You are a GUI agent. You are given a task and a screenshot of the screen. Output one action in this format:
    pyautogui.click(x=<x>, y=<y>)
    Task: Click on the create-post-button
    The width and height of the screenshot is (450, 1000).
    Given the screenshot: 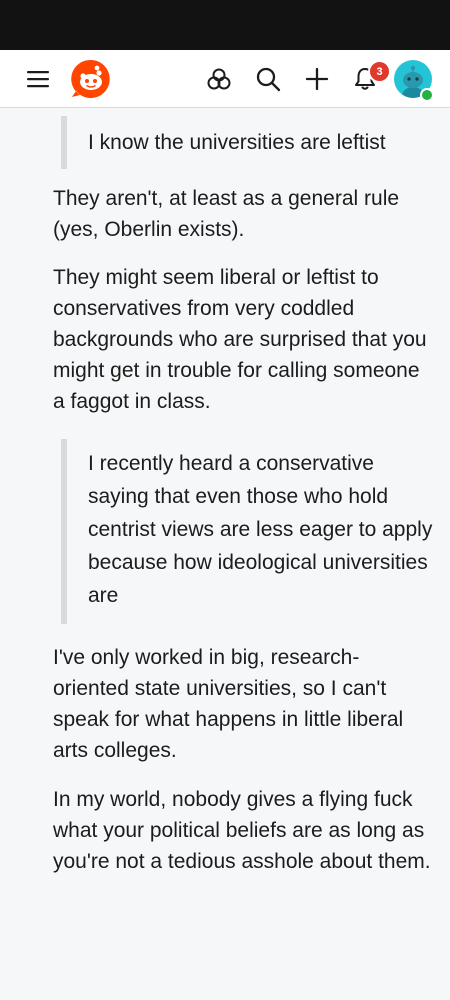 What is the action you would take?
    pyautogui.click(x=317, y=79)
    